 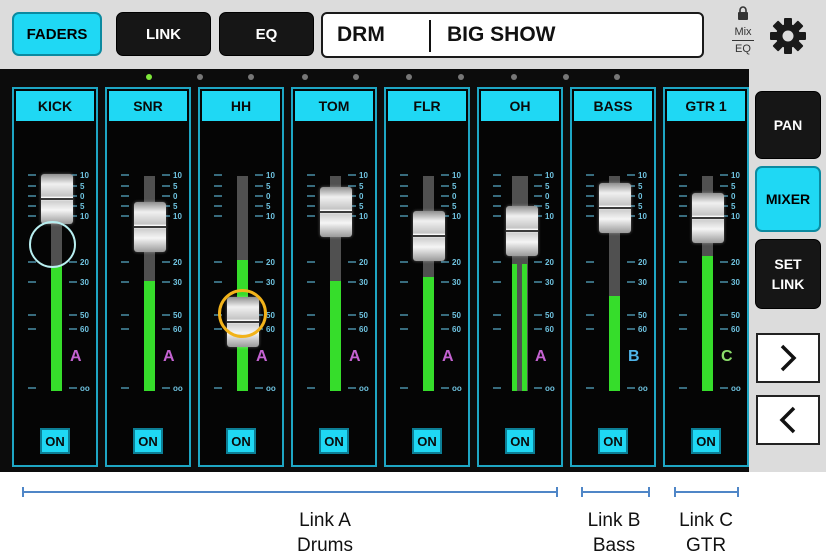 I want to click on set-link-button: SET LINK, so click(x=788, y=274).